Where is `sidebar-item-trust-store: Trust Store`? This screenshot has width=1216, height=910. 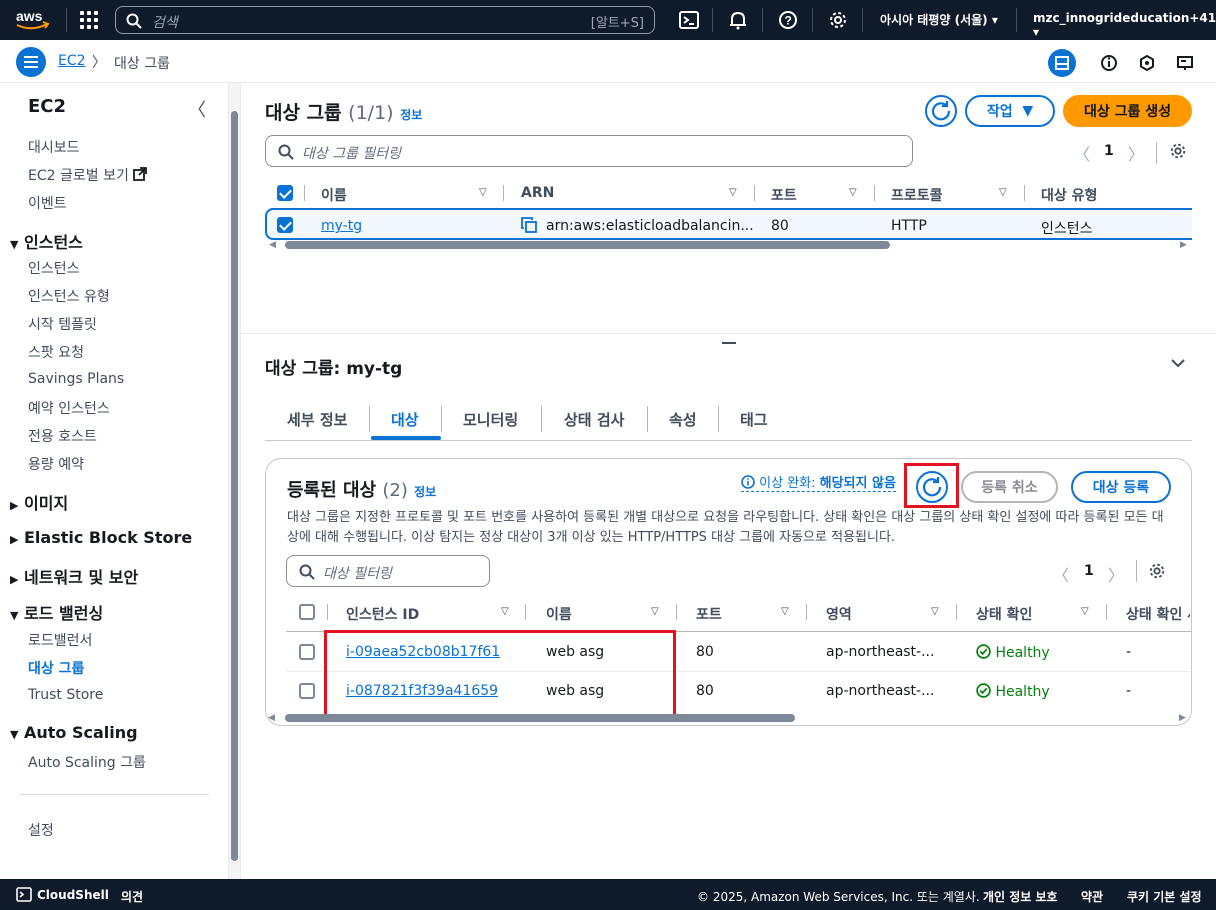
sidebar-item-trust-store: Trust Store is located at coordinates (65, 695).